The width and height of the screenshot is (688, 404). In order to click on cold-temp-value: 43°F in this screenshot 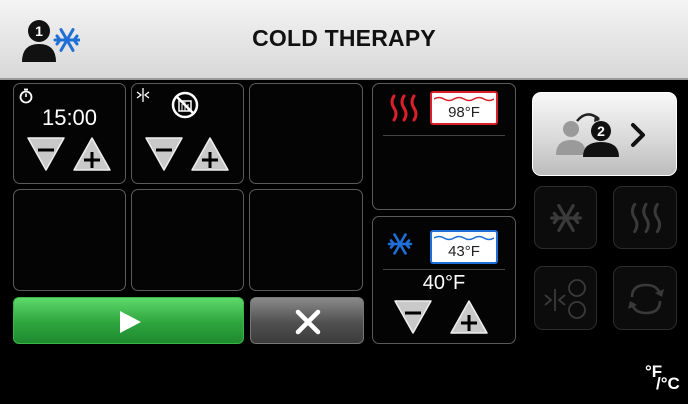, I will do `click(464, 251)`.